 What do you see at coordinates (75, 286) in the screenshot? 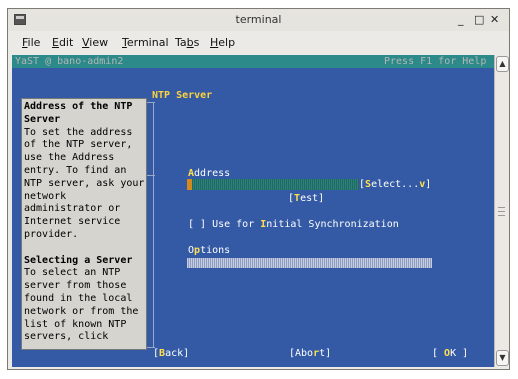
I see `help-text-line: server from those` at bounding box center [75, 286].